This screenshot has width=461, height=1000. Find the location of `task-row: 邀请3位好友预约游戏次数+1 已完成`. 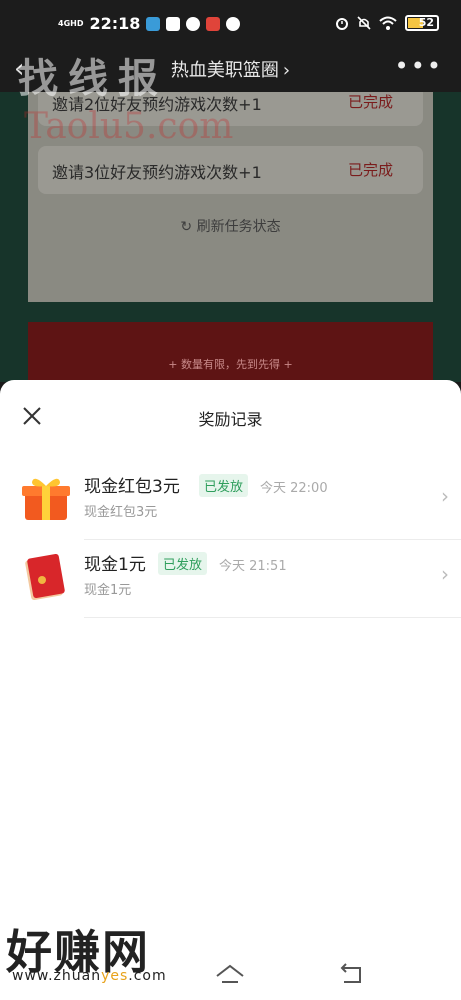

task-row: 邀请3位好友预约游戏次数+1 已完成 is located at coordinates (230, 170).